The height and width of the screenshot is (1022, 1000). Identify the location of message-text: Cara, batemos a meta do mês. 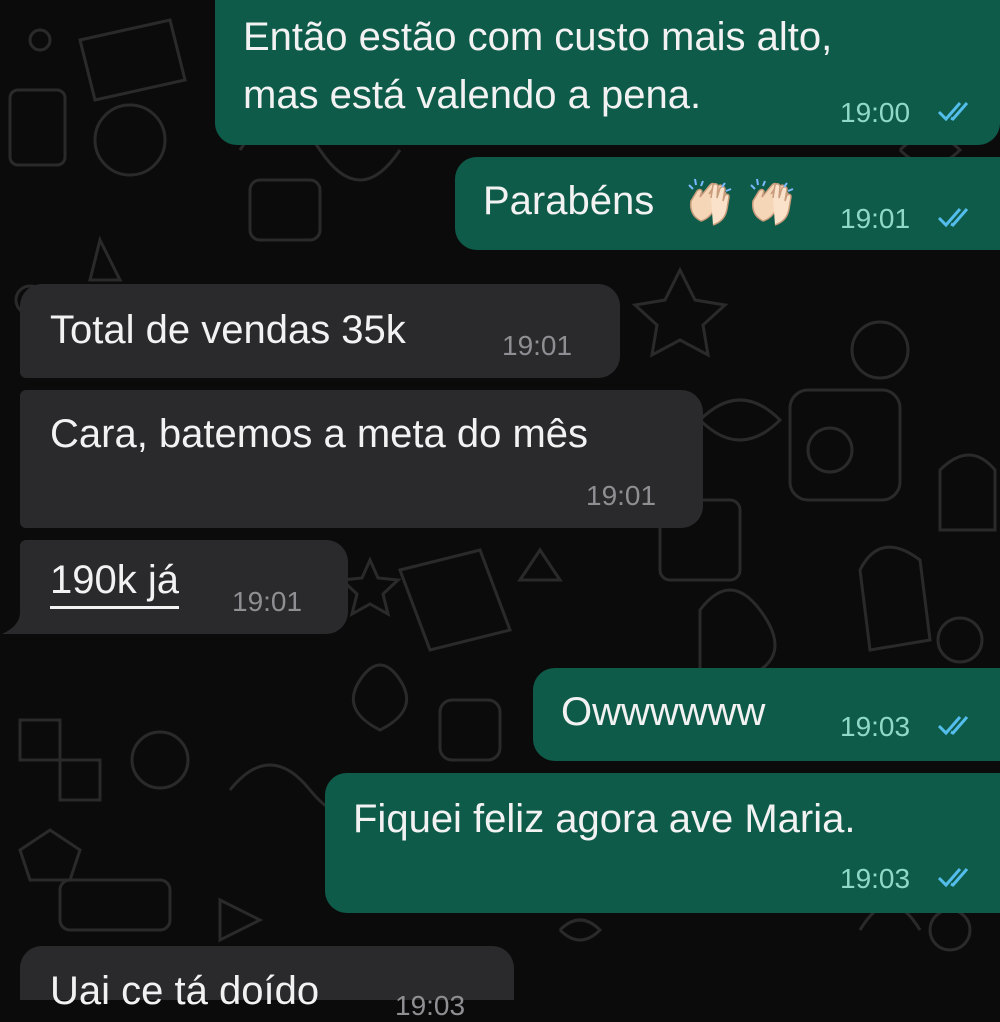
(319, 434).